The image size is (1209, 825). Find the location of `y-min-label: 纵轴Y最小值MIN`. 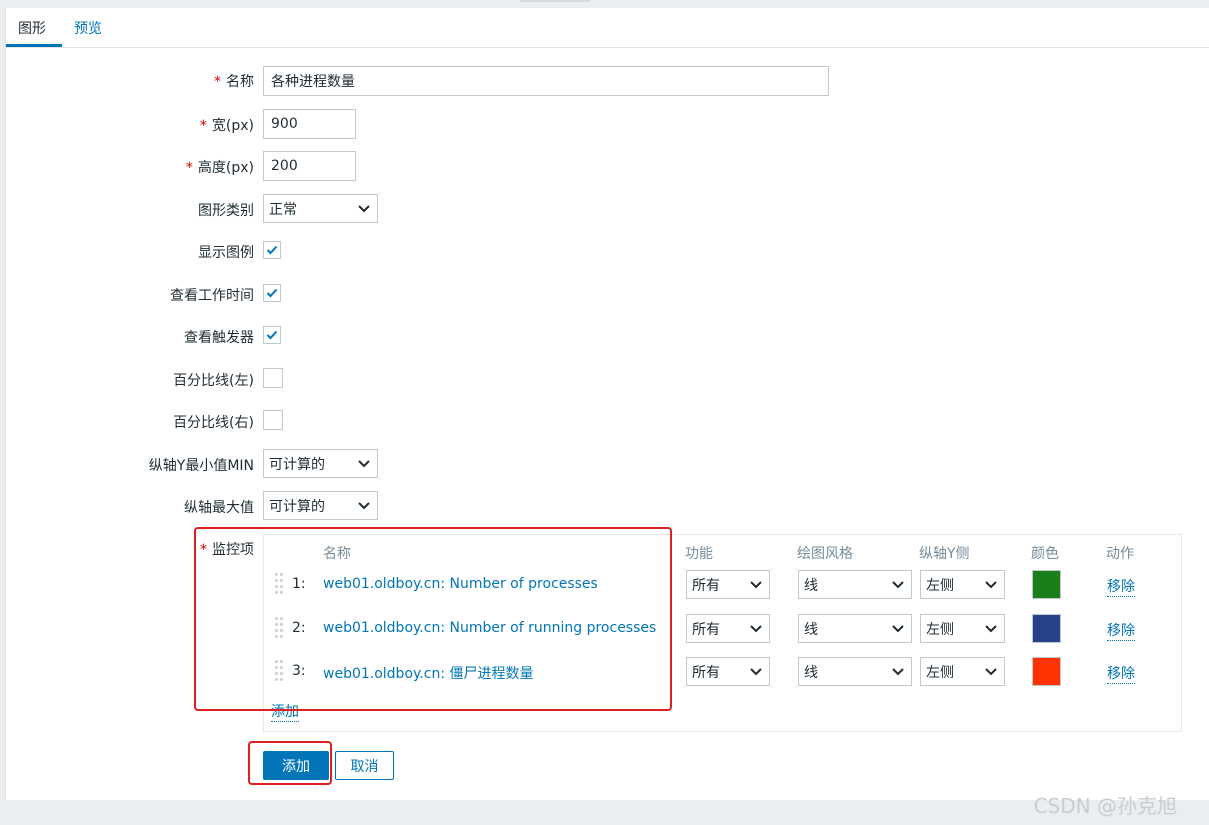

y-min-label: 纵轴Y最小值MIN is located at coordinates (201, 466).